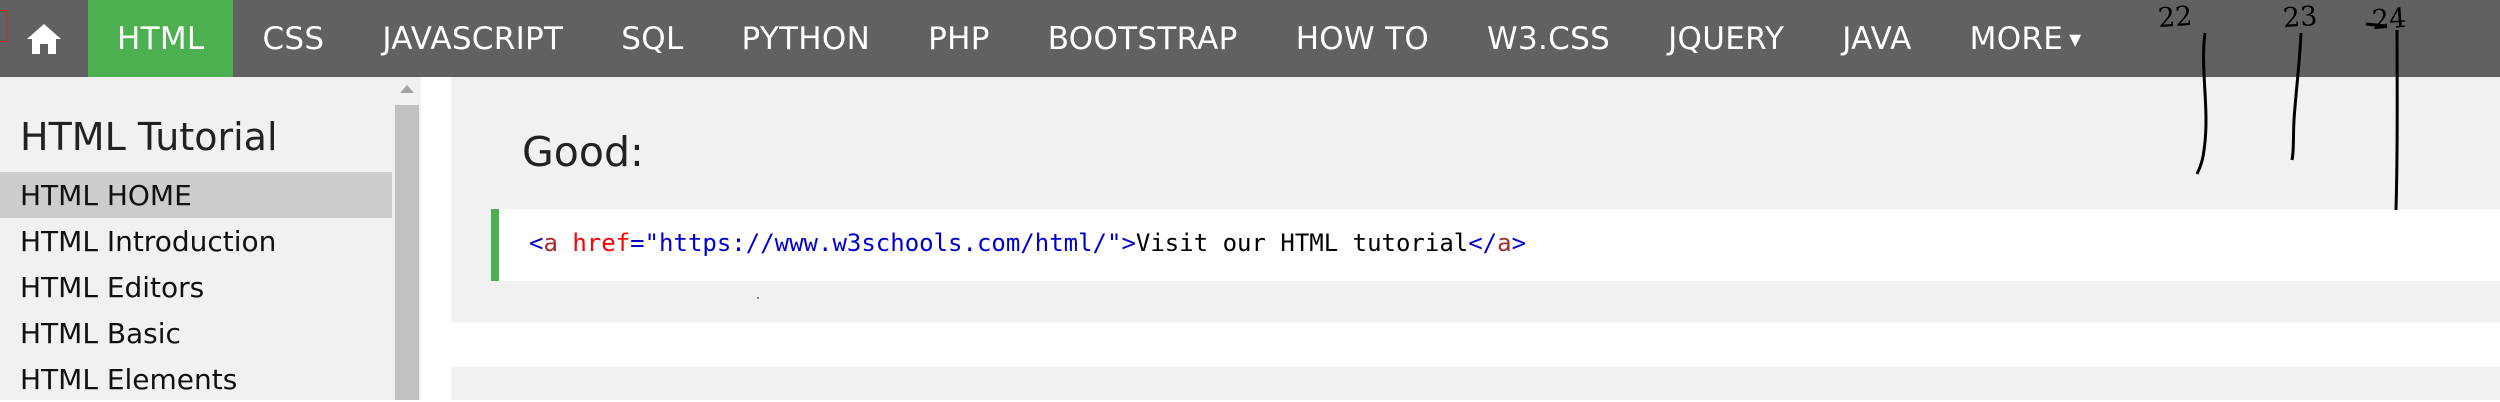 This screenshot has width=2500, height=402. I want to click on nav-item-label: HOW TO, so click(1362, 38).